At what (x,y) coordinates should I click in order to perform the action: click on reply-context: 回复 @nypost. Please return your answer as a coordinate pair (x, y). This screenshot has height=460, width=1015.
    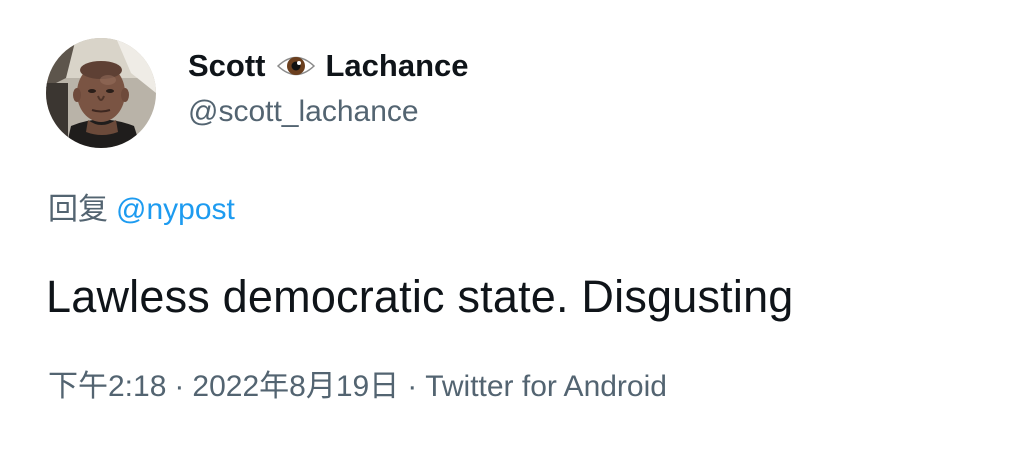
    Looking at the image, I should click on (141, 210).